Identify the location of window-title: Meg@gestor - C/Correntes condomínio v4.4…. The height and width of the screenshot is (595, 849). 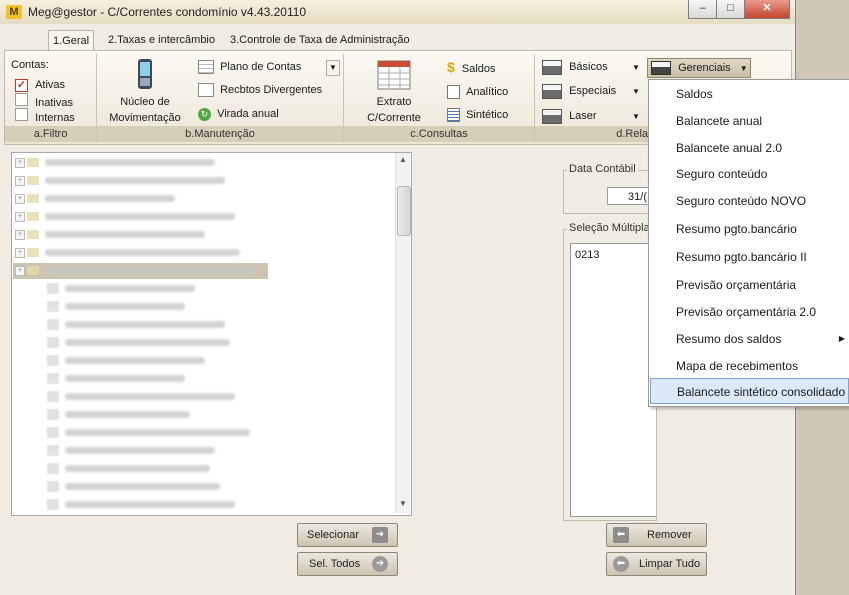
(167, 12).